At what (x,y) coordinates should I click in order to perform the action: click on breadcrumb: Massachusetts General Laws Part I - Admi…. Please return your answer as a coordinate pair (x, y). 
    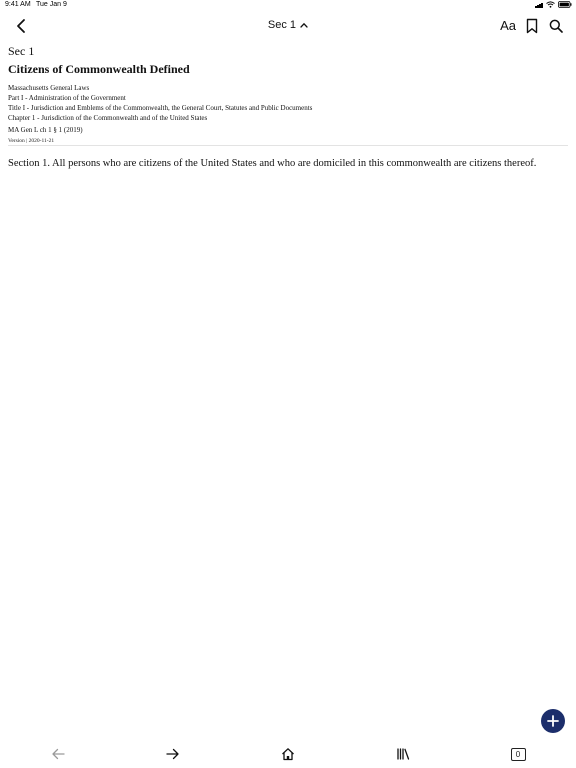
    Looking at the image, I should click on (288, 103).